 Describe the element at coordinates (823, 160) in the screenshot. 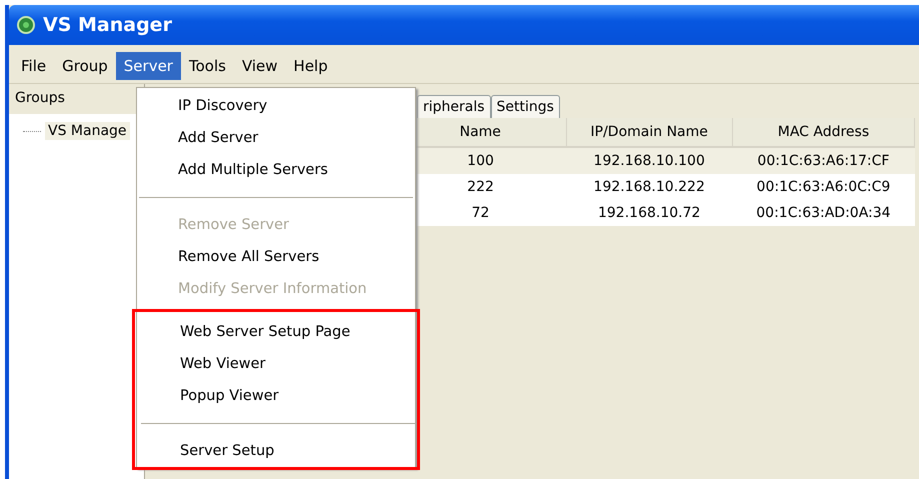

I see `table-cell: 00:1C:63:A6:17:CF` at that location.